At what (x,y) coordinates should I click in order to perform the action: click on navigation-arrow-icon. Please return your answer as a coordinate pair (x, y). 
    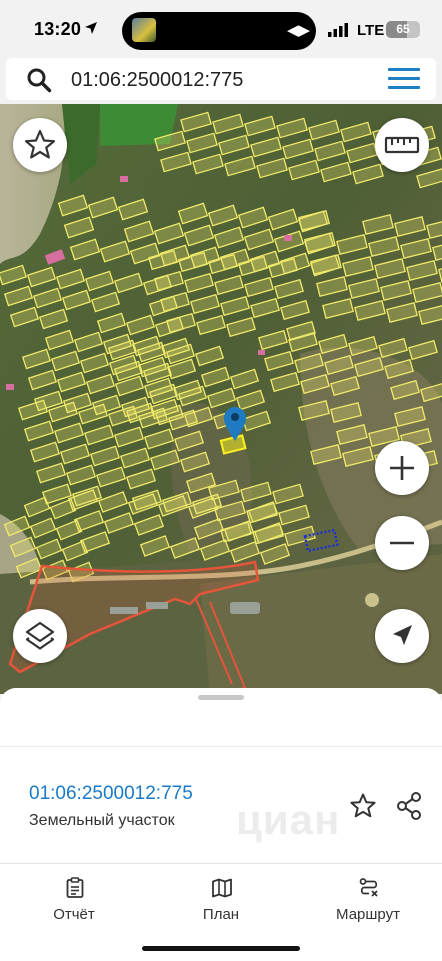
    Looking at the image, I should click on (402, 636).